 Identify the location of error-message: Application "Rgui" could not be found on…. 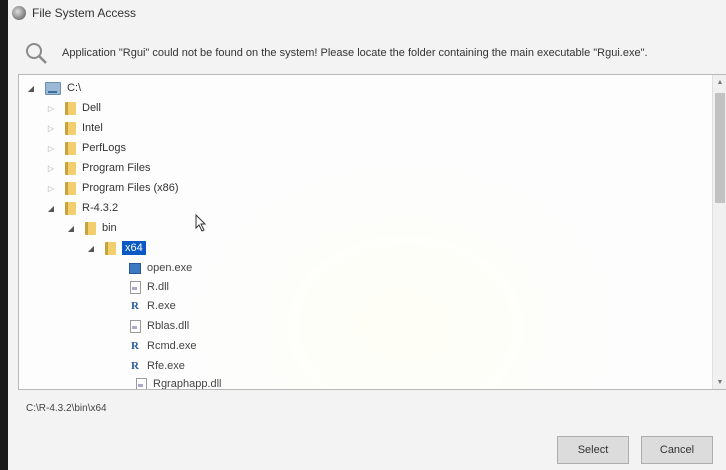
(355, 53).